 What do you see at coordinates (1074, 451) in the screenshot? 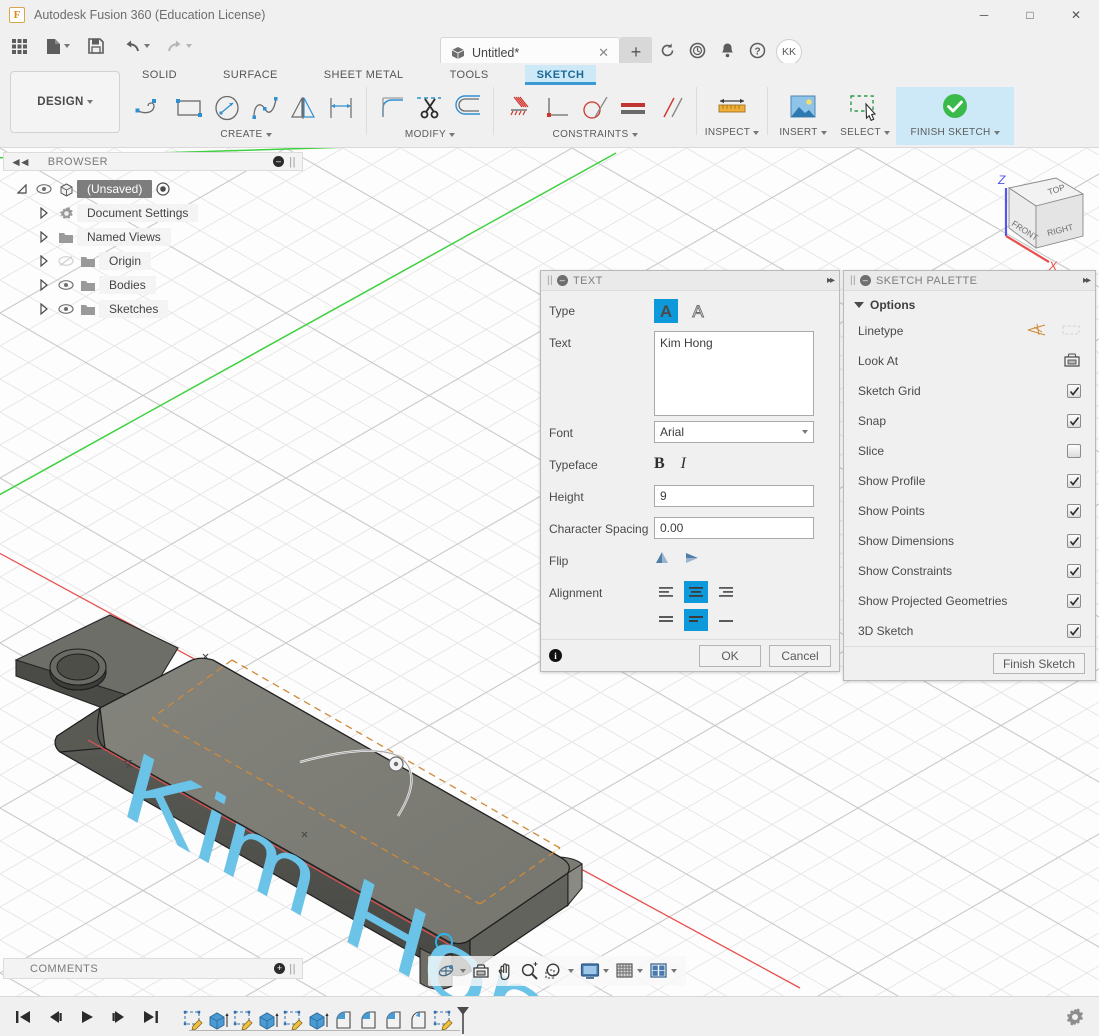
I see `slice-checkbox` at bounding box center [1074, 451].